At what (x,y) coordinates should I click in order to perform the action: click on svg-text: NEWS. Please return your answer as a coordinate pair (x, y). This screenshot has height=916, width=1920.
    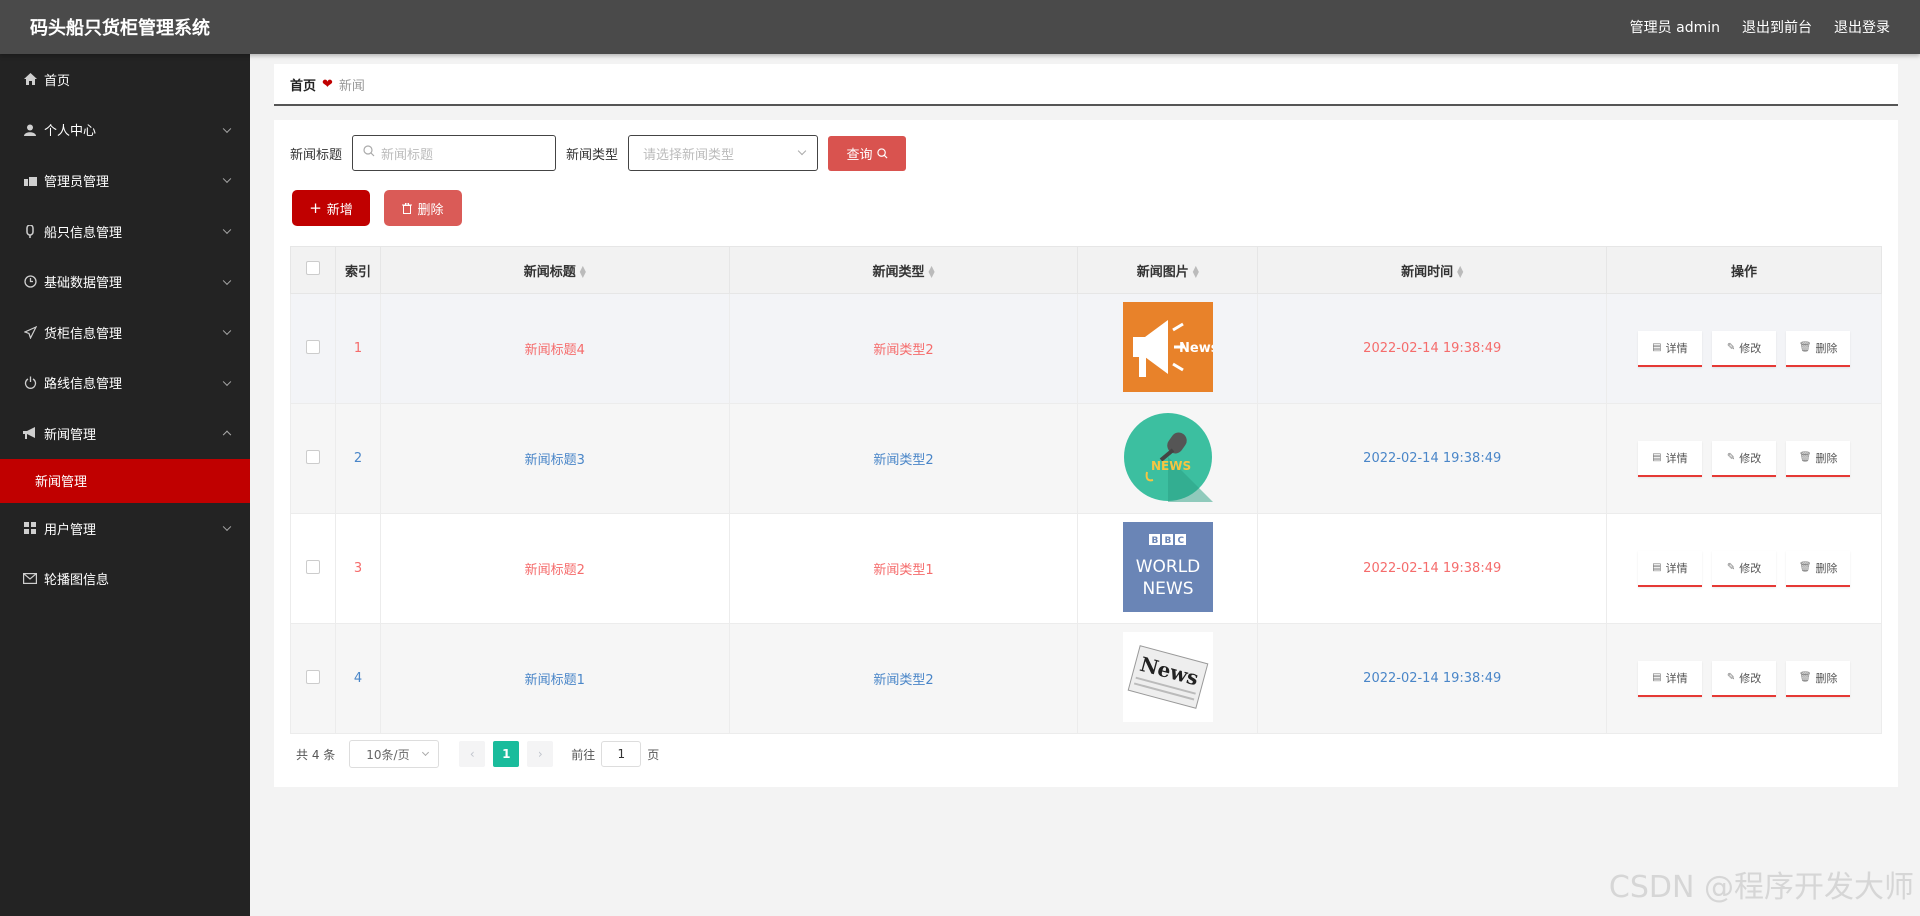
    Looking at the image, I should click on (1171, 466).